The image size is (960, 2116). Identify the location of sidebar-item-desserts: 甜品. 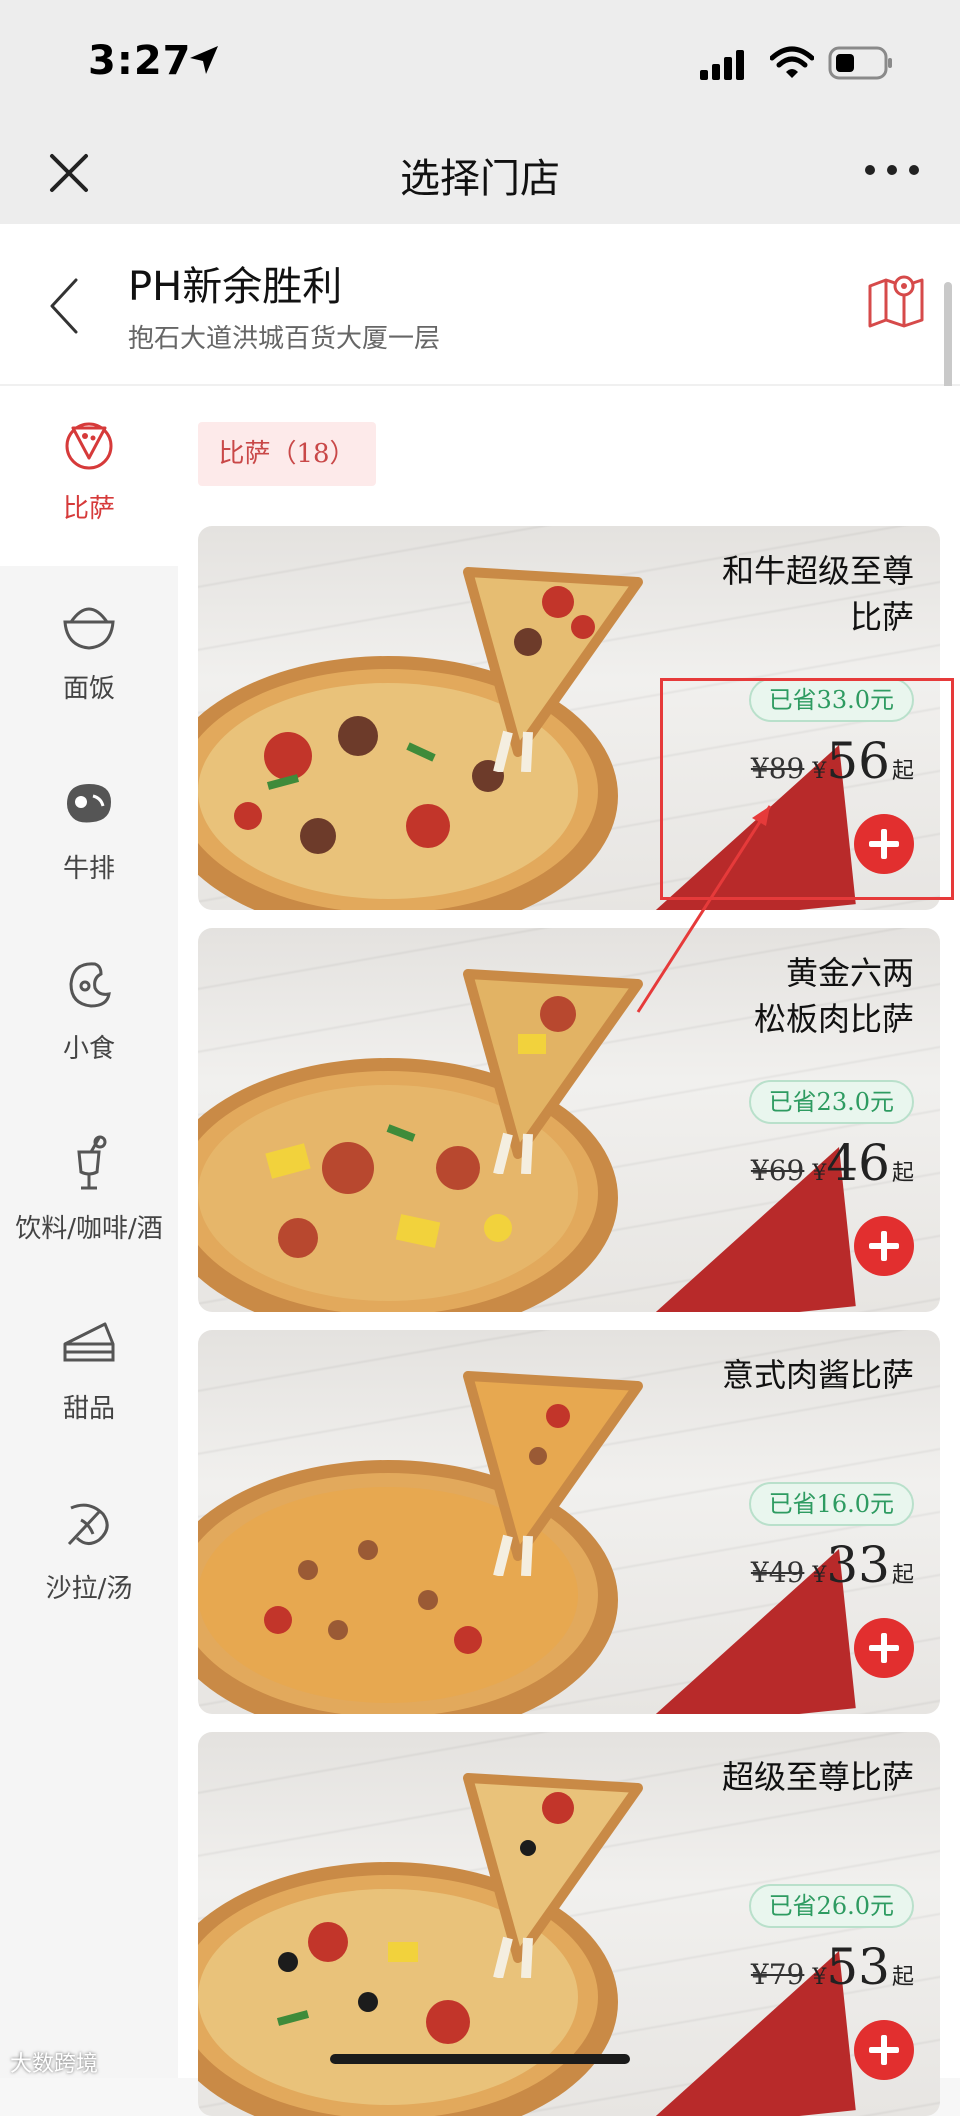
(89, 1376).